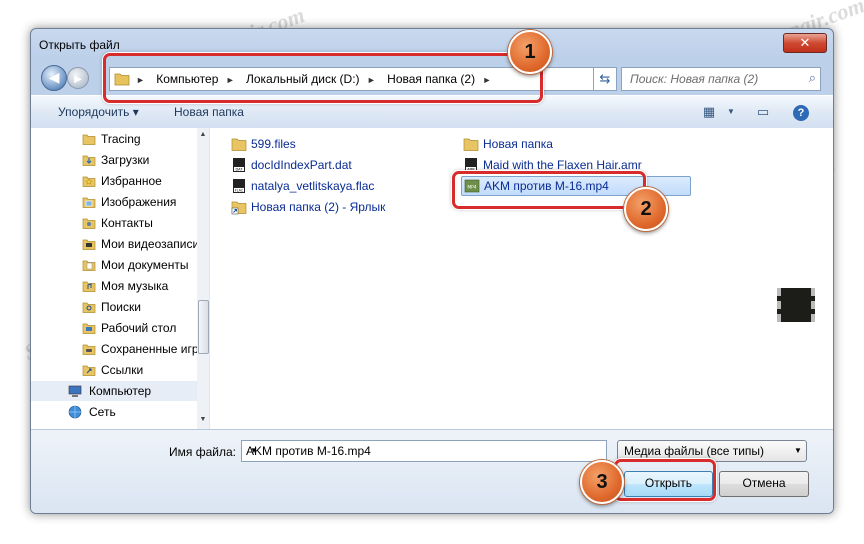 This screenshot has width=864, height=544. What do you see at coordinates (812, 77) in the screenshot?
I see `search-icon: ⌕` at bounding box center [812, 77].